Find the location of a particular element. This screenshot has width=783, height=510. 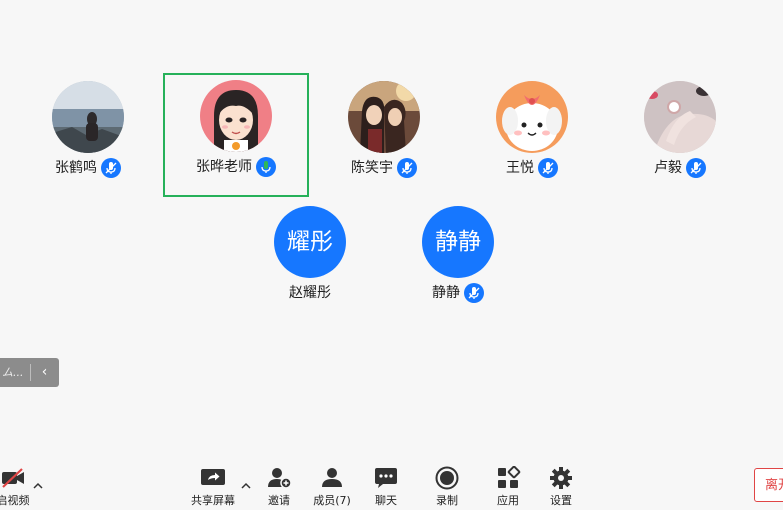

participant-name: 赵耀彤 is located at coordinates (310, 293).